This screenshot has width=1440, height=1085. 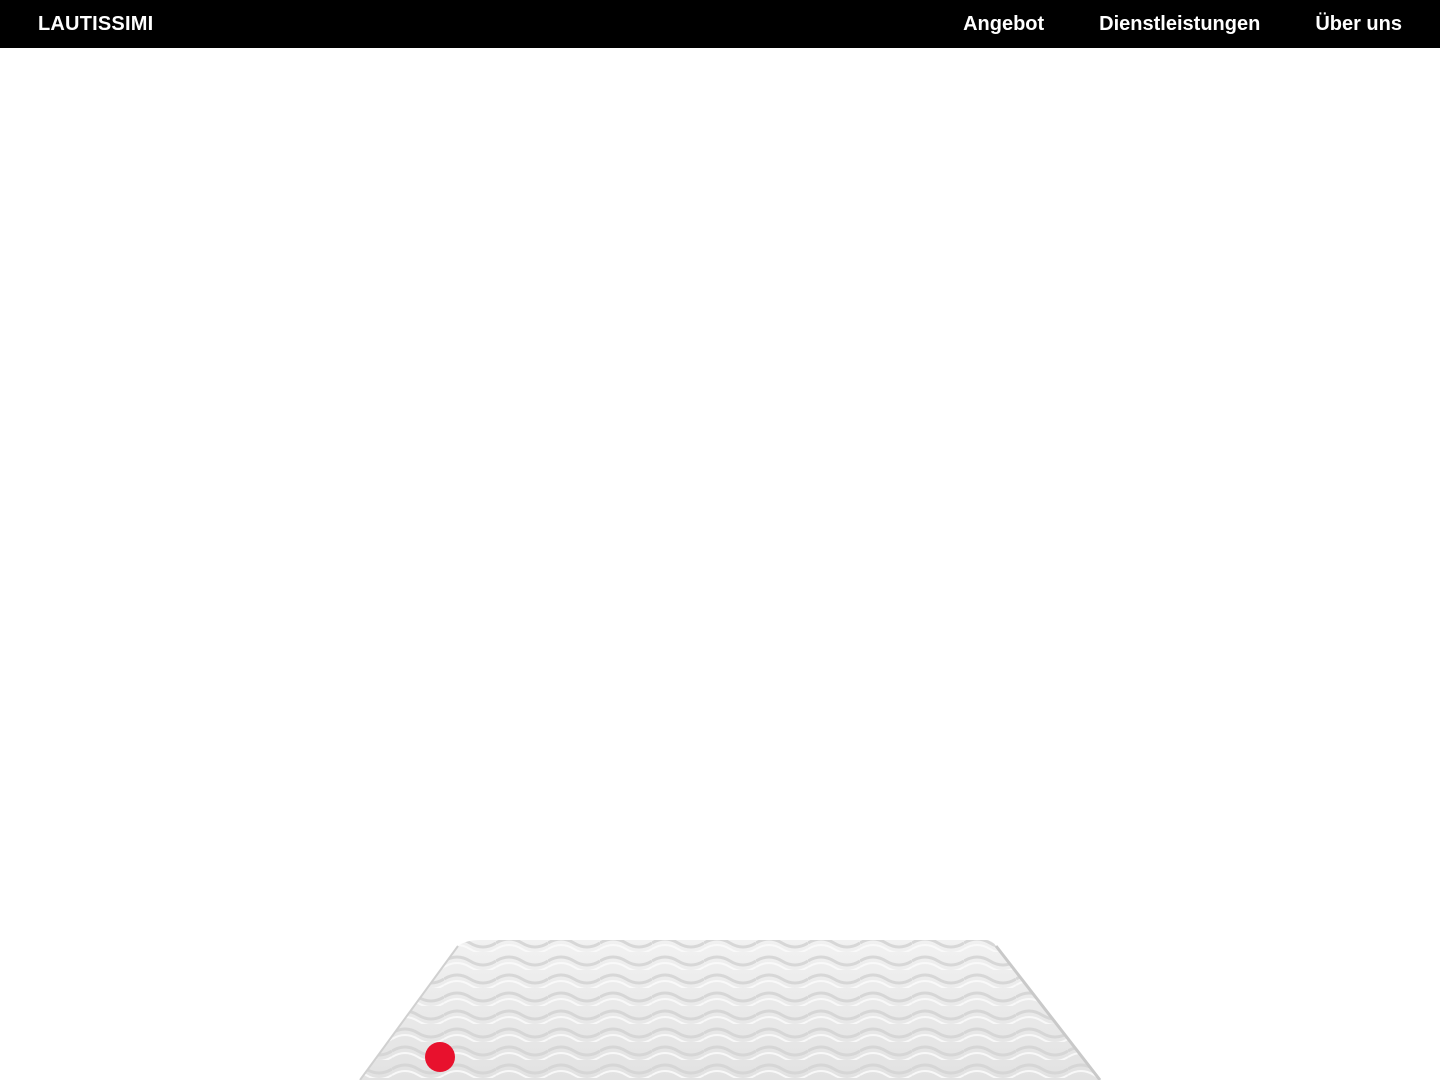 What do you see at coordinates (440, 1057) in the screenshot?
I see `hotspot-dot-icon` at bounding box center [440, 1057].